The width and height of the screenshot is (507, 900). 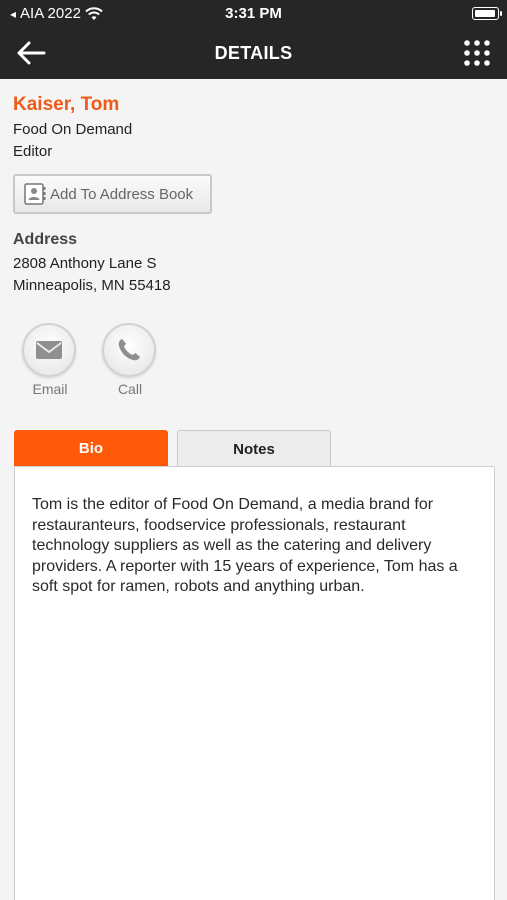 What do you see at coordinates (35, 194) in the screenshot?
I see `contact-card-icon` at bounding box center [35, 194].